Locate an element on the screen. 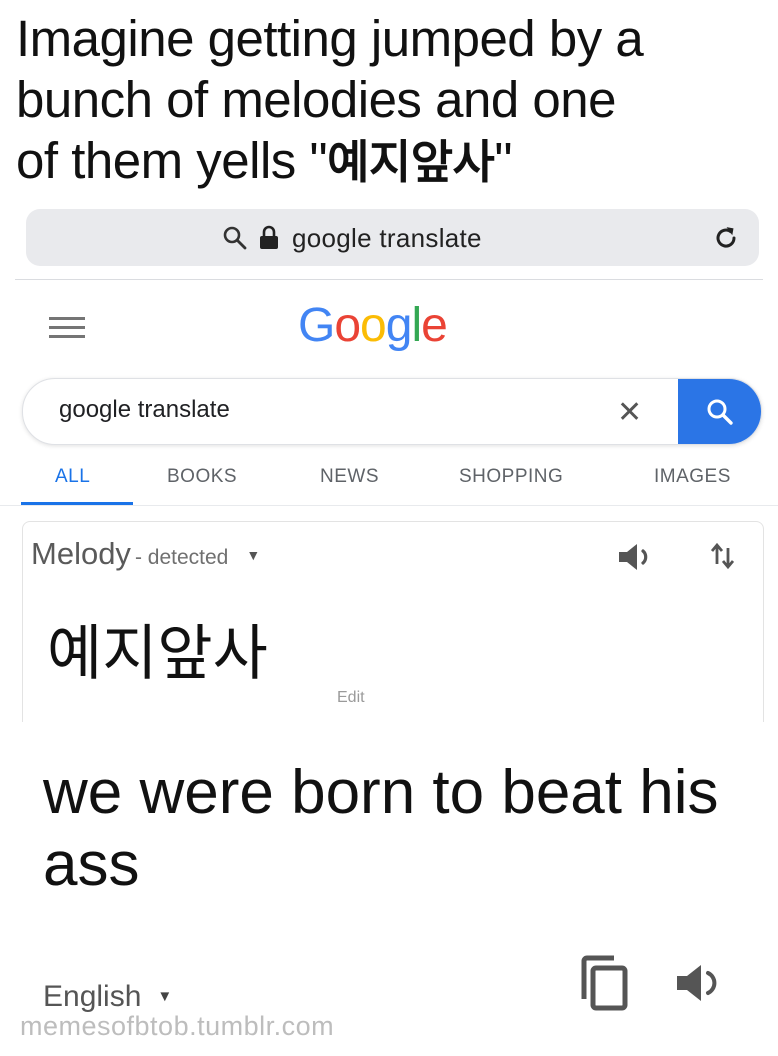 This screenshot has width=778, height=1056. logo-letter: G is located at coordinates (316, 325).